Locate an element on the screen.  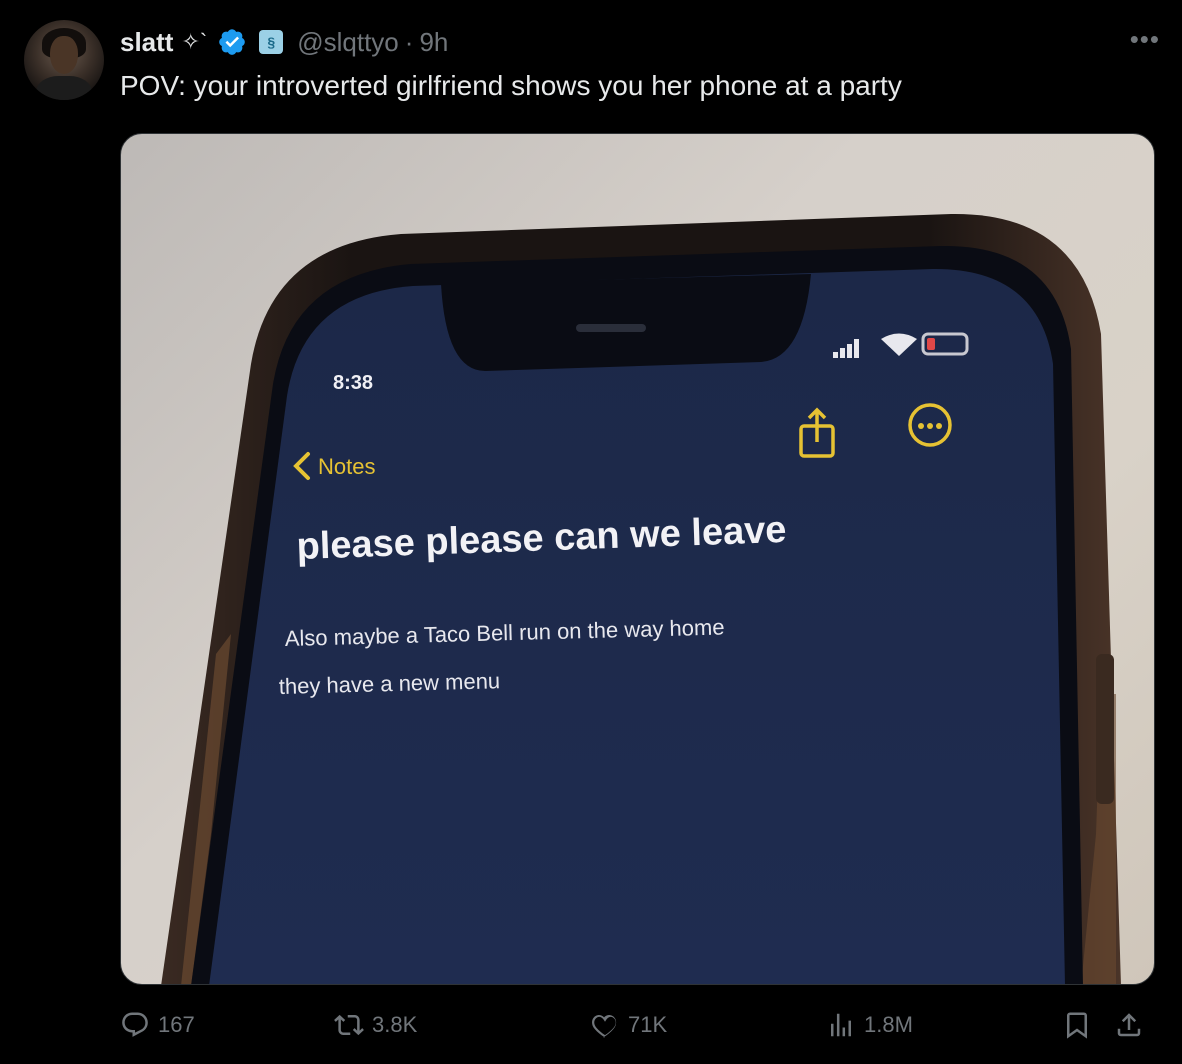
views-icon is located at coordinates (841, 1025).